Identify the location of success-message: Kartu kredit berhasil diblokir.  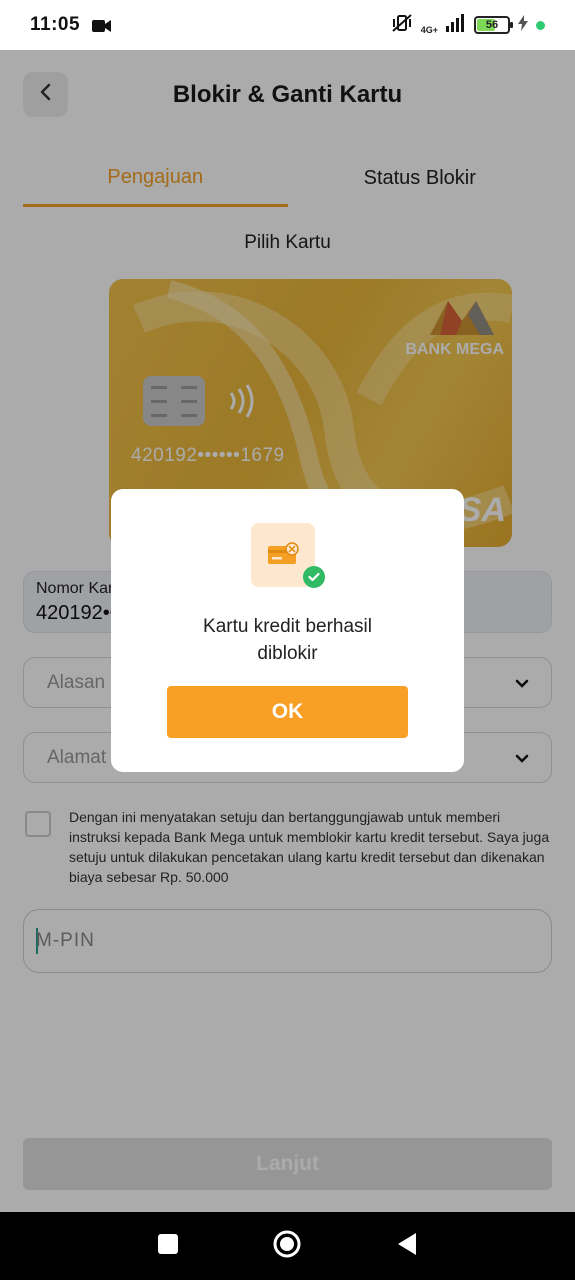
(287, 640).